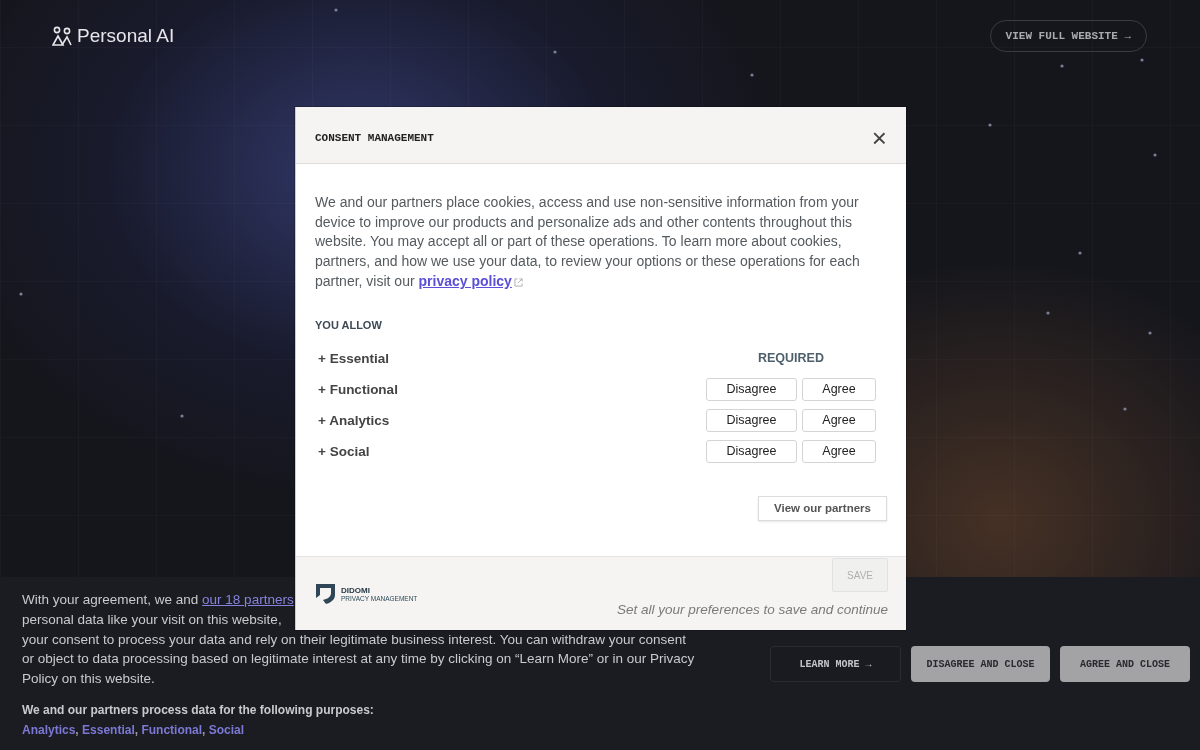 The image size is (1200, 750). What do you see at coordinates (152, 619) in the screenshot?
I see `banner-text-line: personal data like your visit on this website,` at bounding box center [152, 619].